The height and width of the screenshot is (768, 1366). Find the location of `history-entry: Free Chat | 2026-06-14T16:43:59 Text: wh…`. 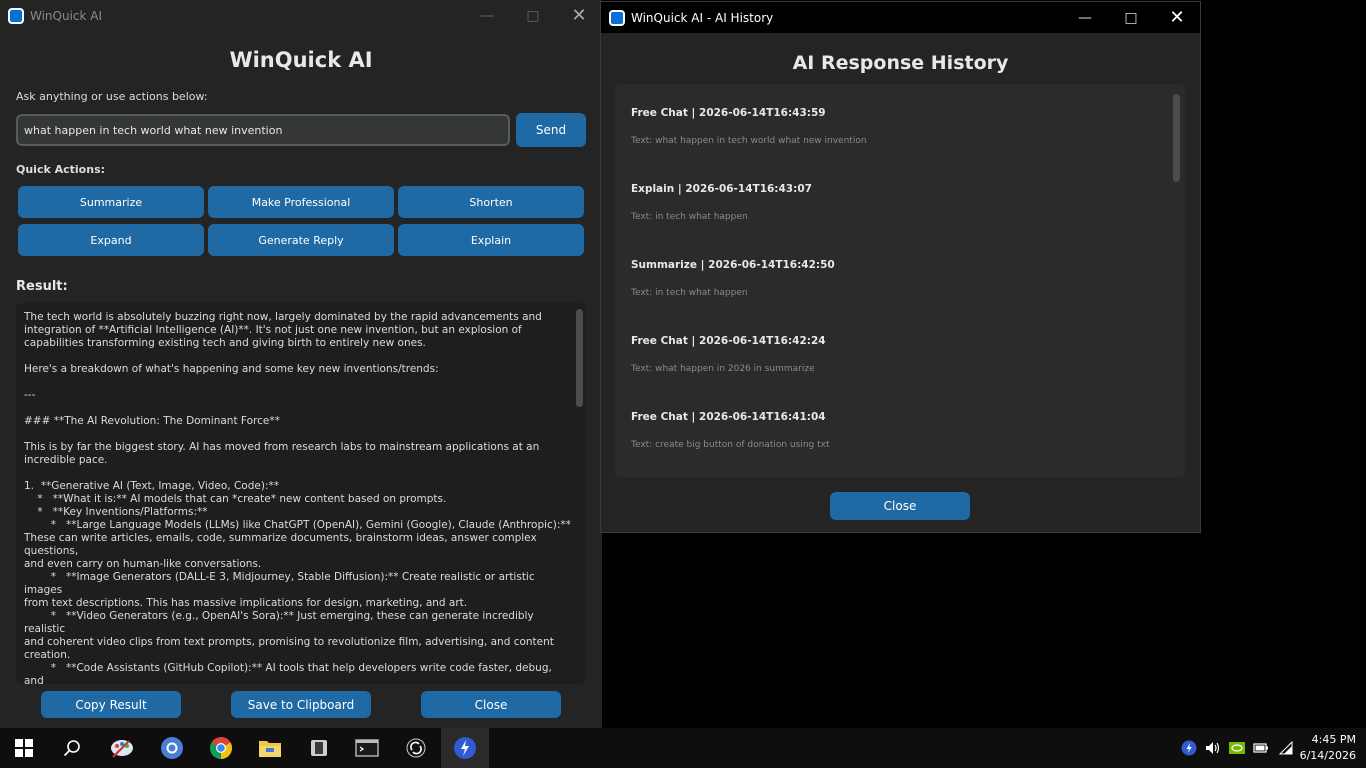

history-entry: Free Chat | 2026-06-14T16:43:59 Text: wh… is located at coordinates (749, 126).